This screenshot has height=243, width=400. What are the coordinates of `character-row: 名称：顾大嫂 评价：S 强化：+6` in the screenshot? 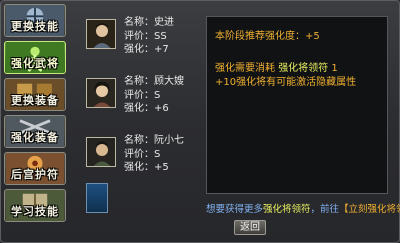 It's located at (143, 104).